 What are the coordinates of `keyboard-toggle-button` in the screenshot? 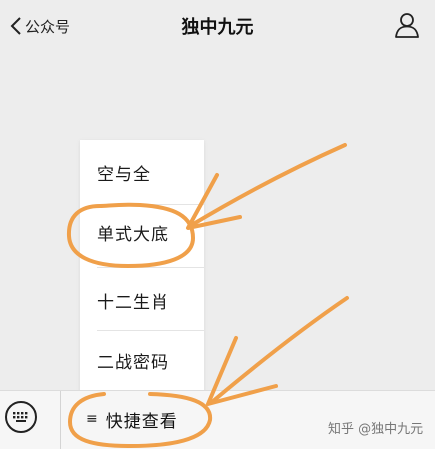 It's located at (21, 417).